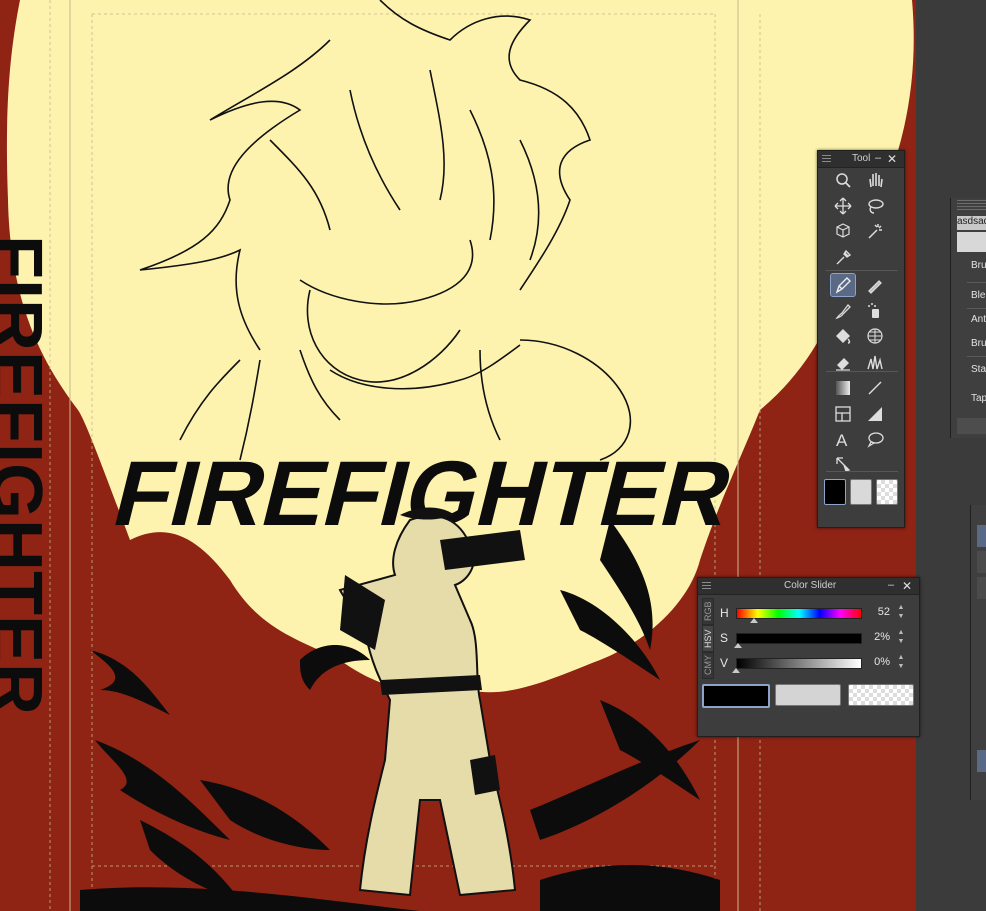  What do you see at coordinates (843, 414) in the screenshot?
I see `frame-icon` at bounding box center [843, 414].